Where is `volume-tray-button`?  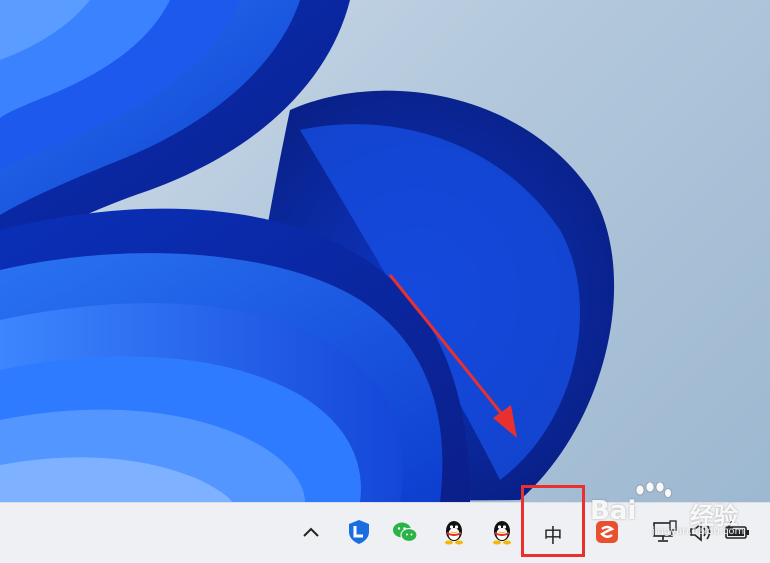
volume-tray-button is located at coordinates (701, 532).